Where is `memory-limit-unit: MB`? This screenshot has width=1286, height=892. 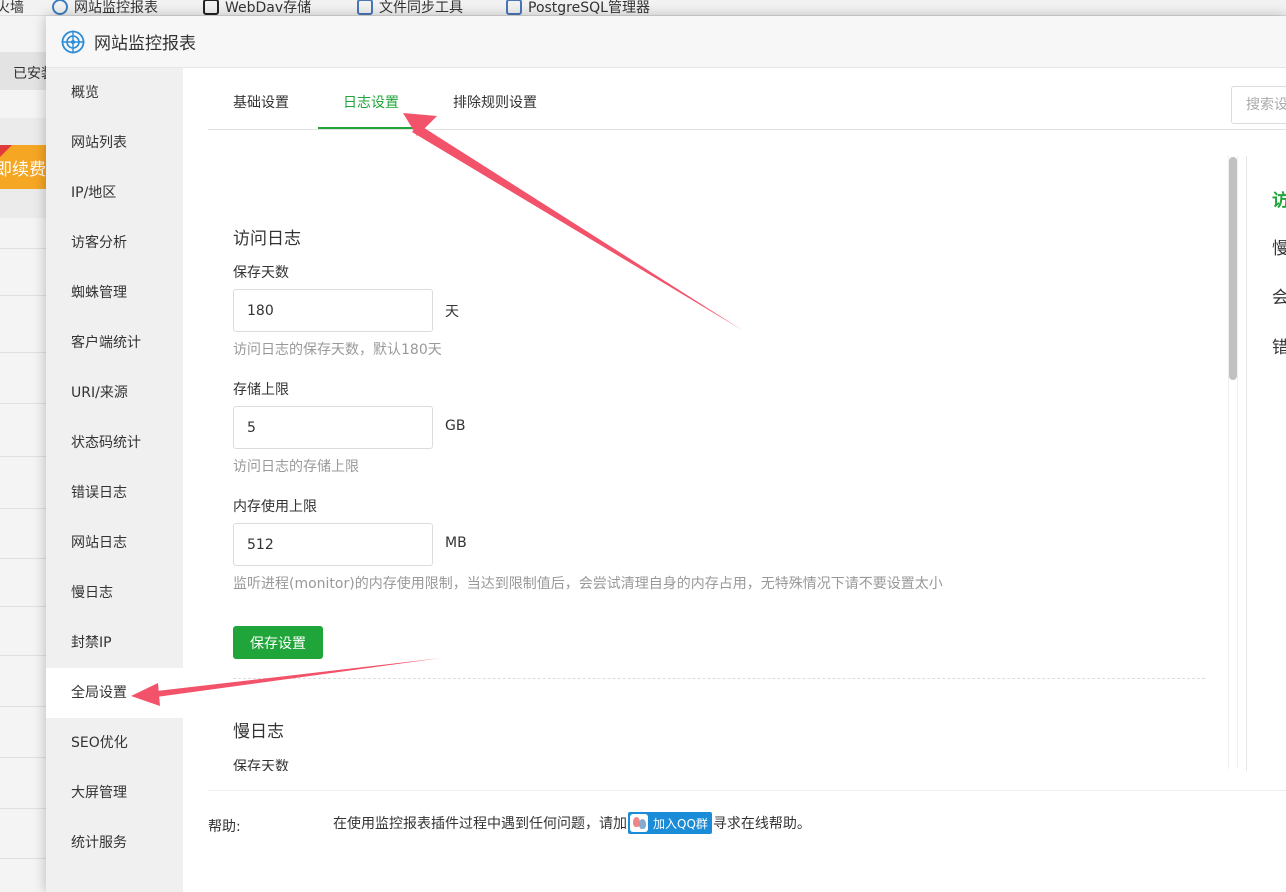 memory-limit-unit: MB is located at coordinates (456, 543).